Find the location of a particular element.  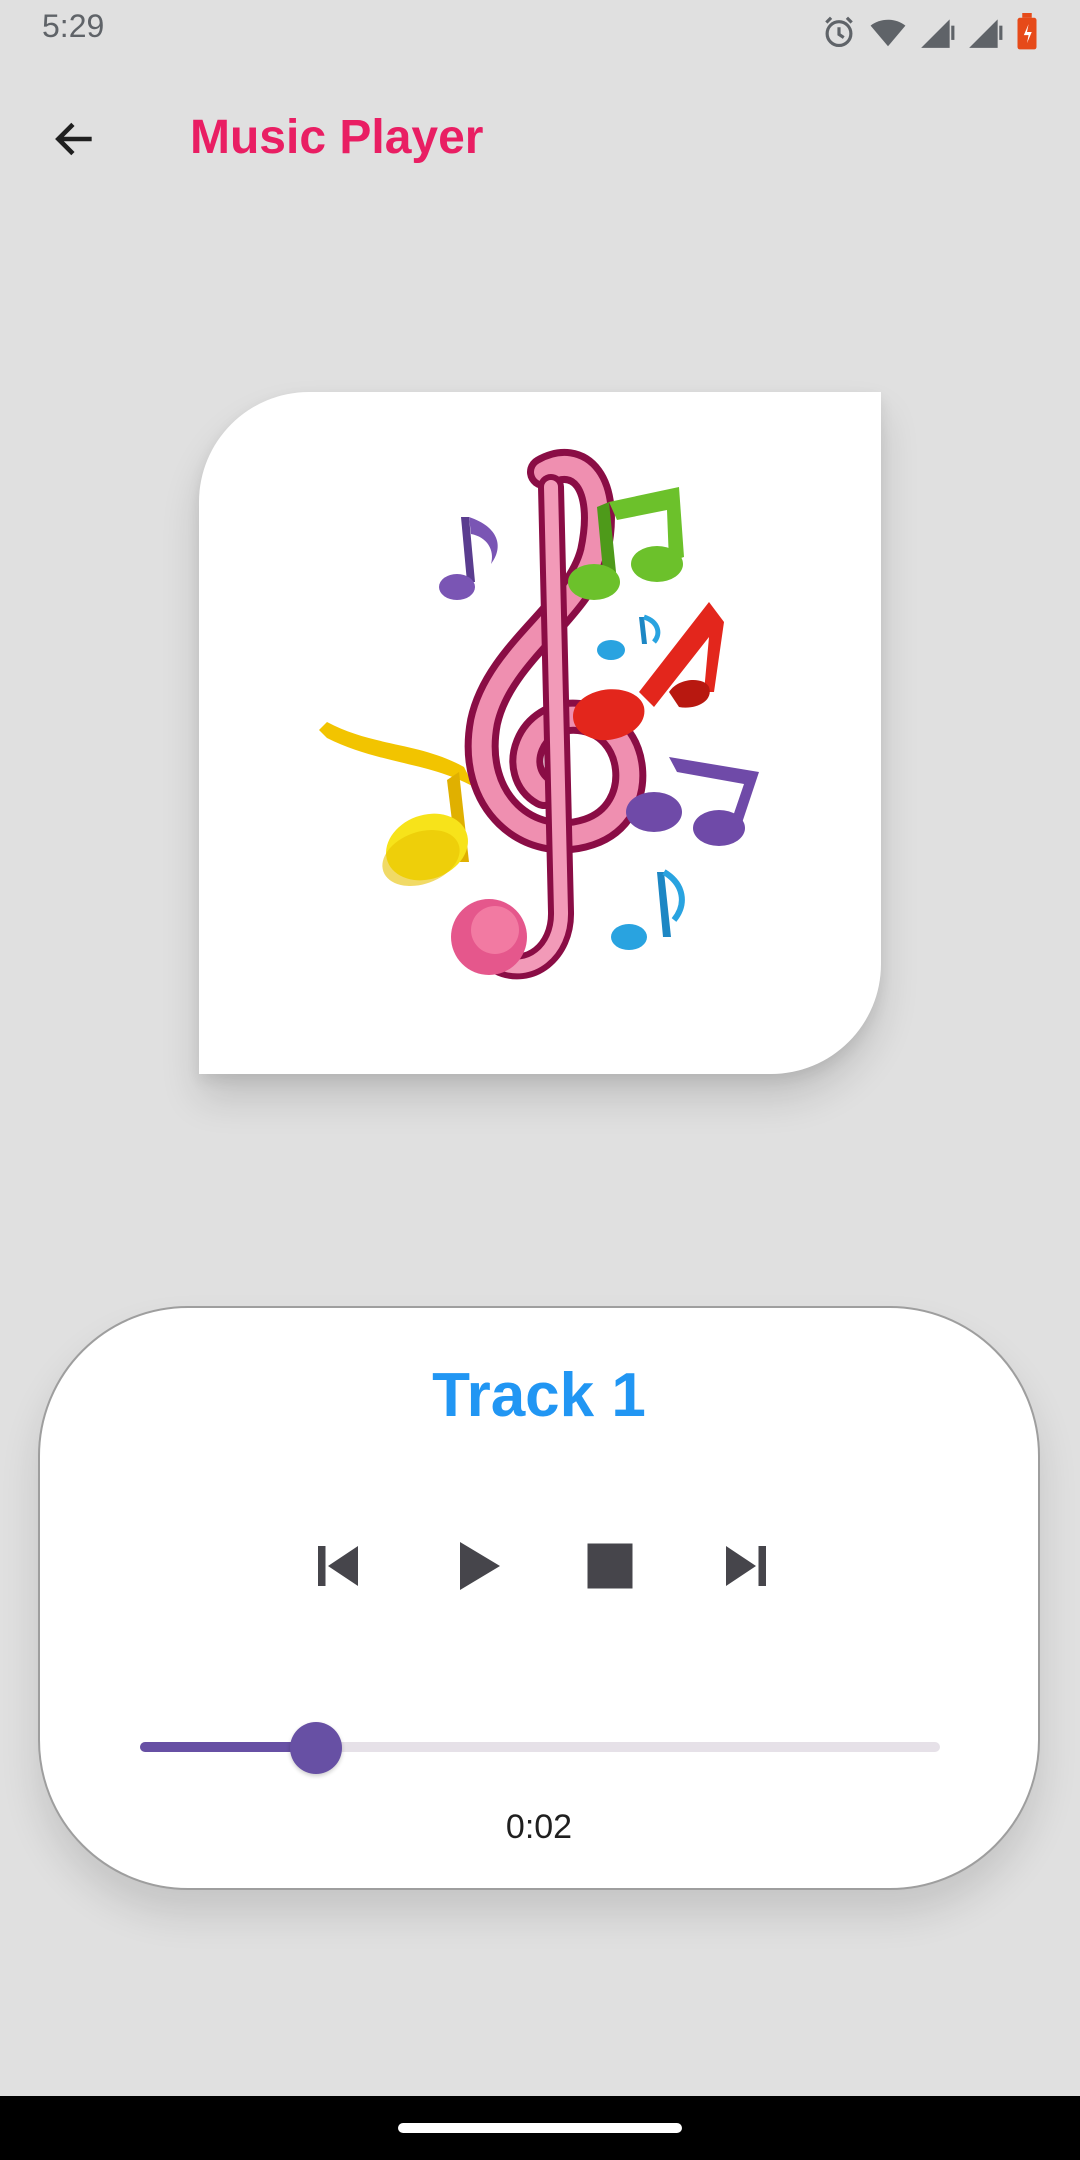

page-title: Music Player is located at coordinates (337, 137).